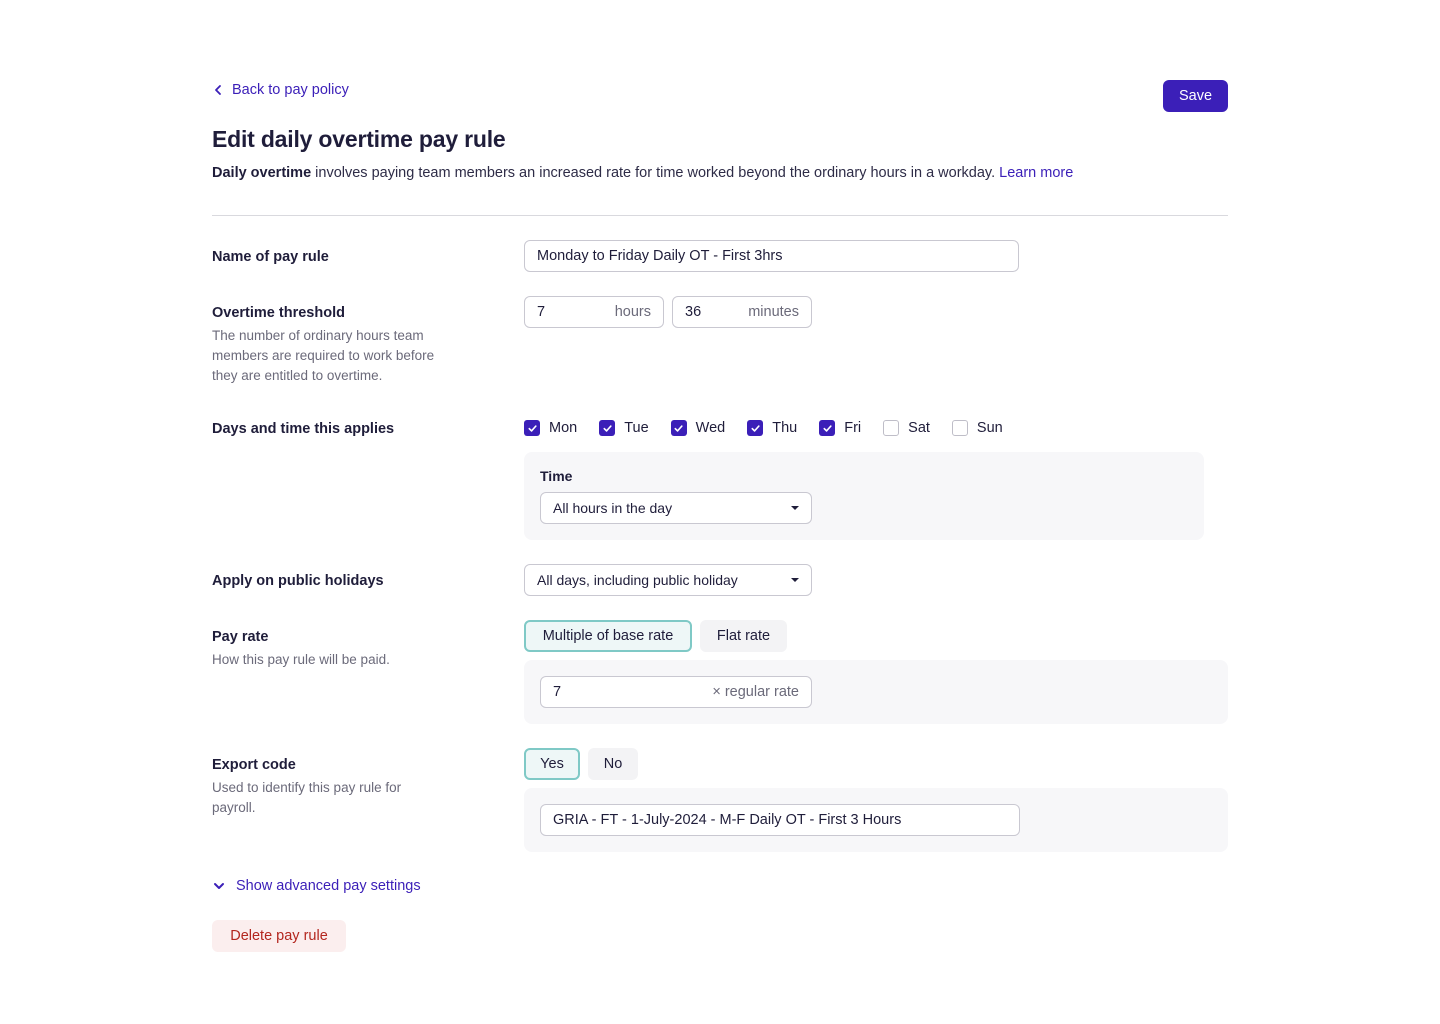 The image size is (1440, 1024). I want to click on export-code-label: Export code, so click(254, 765).